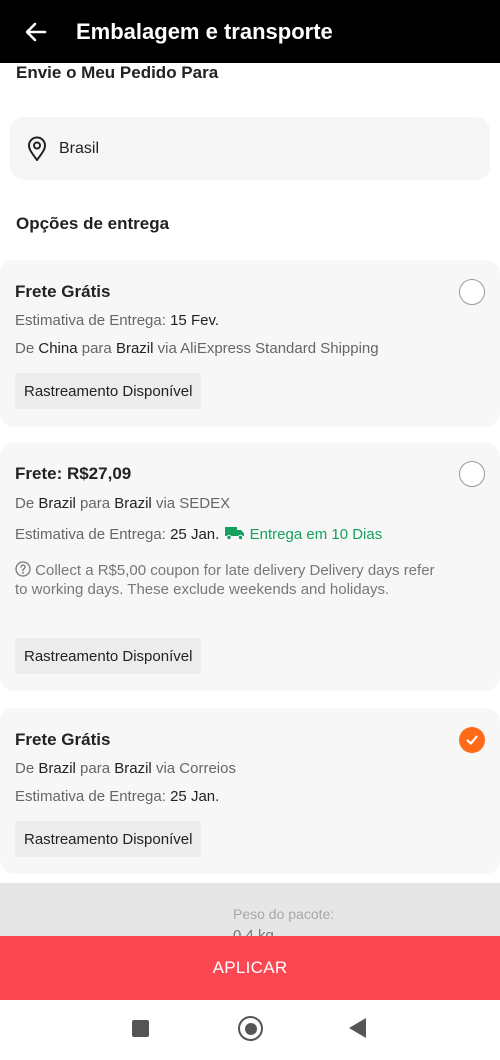 This screenshot has width=500, height=1060. Describe the element at coordinates (37, 149) in the screenshot. I see `location-pin-icon` at that location.